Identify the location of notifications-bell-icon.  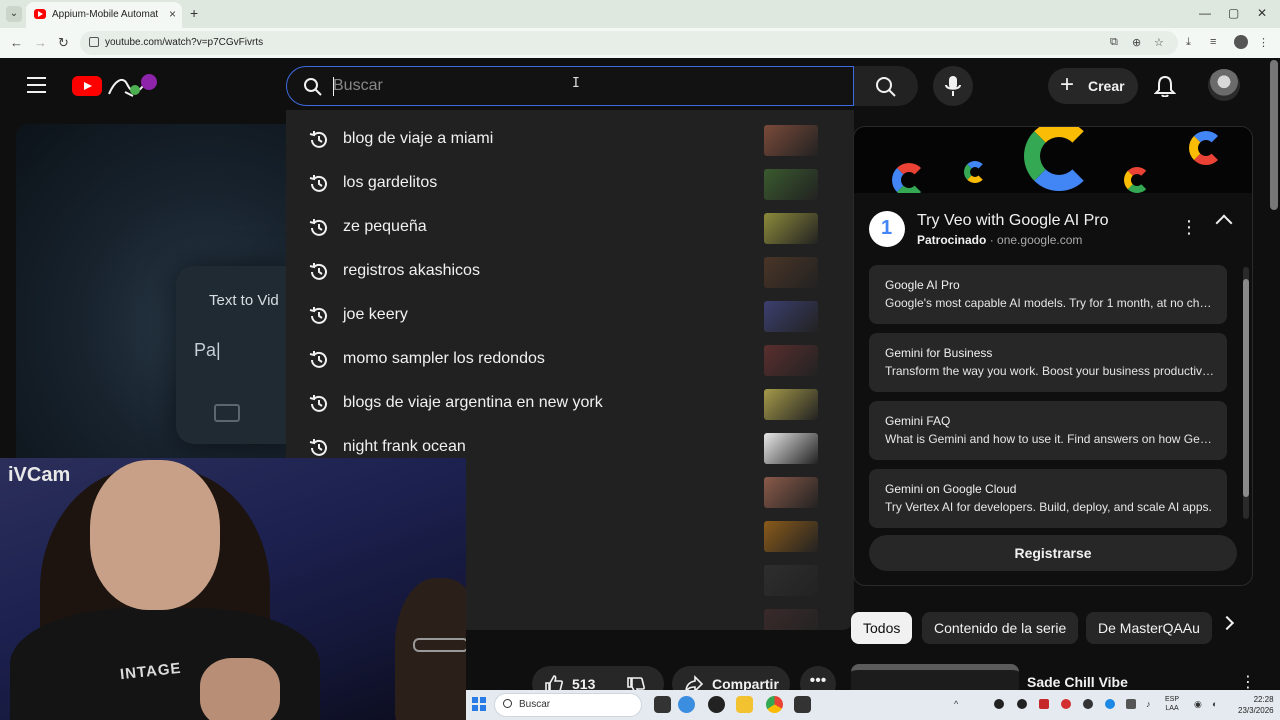
(1165, 86).